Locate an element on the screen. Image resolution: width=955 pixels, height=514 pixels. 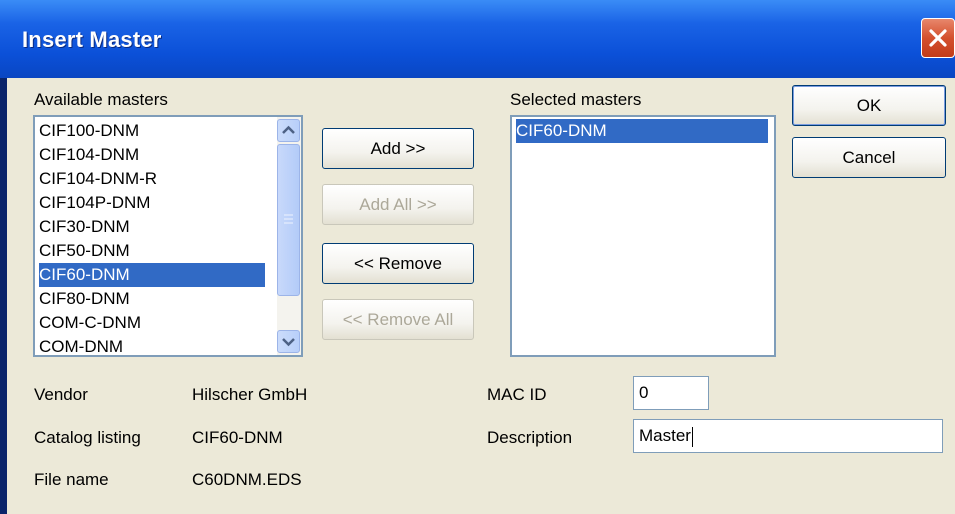
remove-all-button-label: << Remove All is located at coordinates (398, 319).